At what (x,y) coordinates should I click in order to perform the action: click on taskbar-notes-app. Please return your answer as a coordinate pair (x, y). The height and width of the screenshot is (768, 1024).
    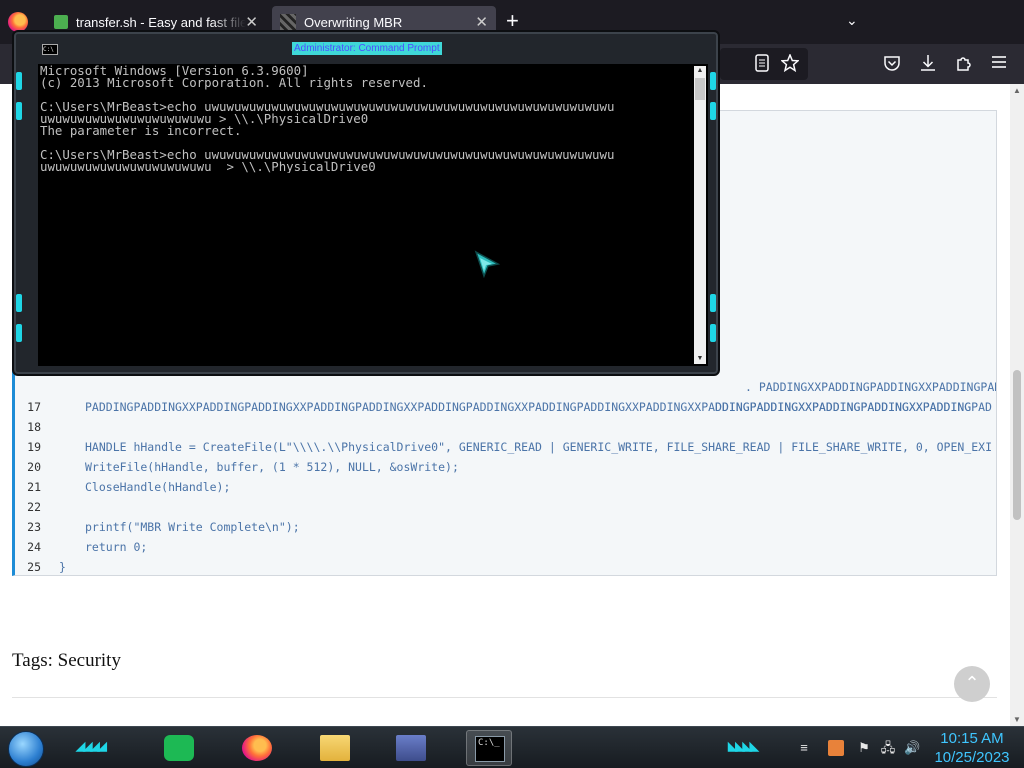
    Looking at the image, I should click on (179, 748).